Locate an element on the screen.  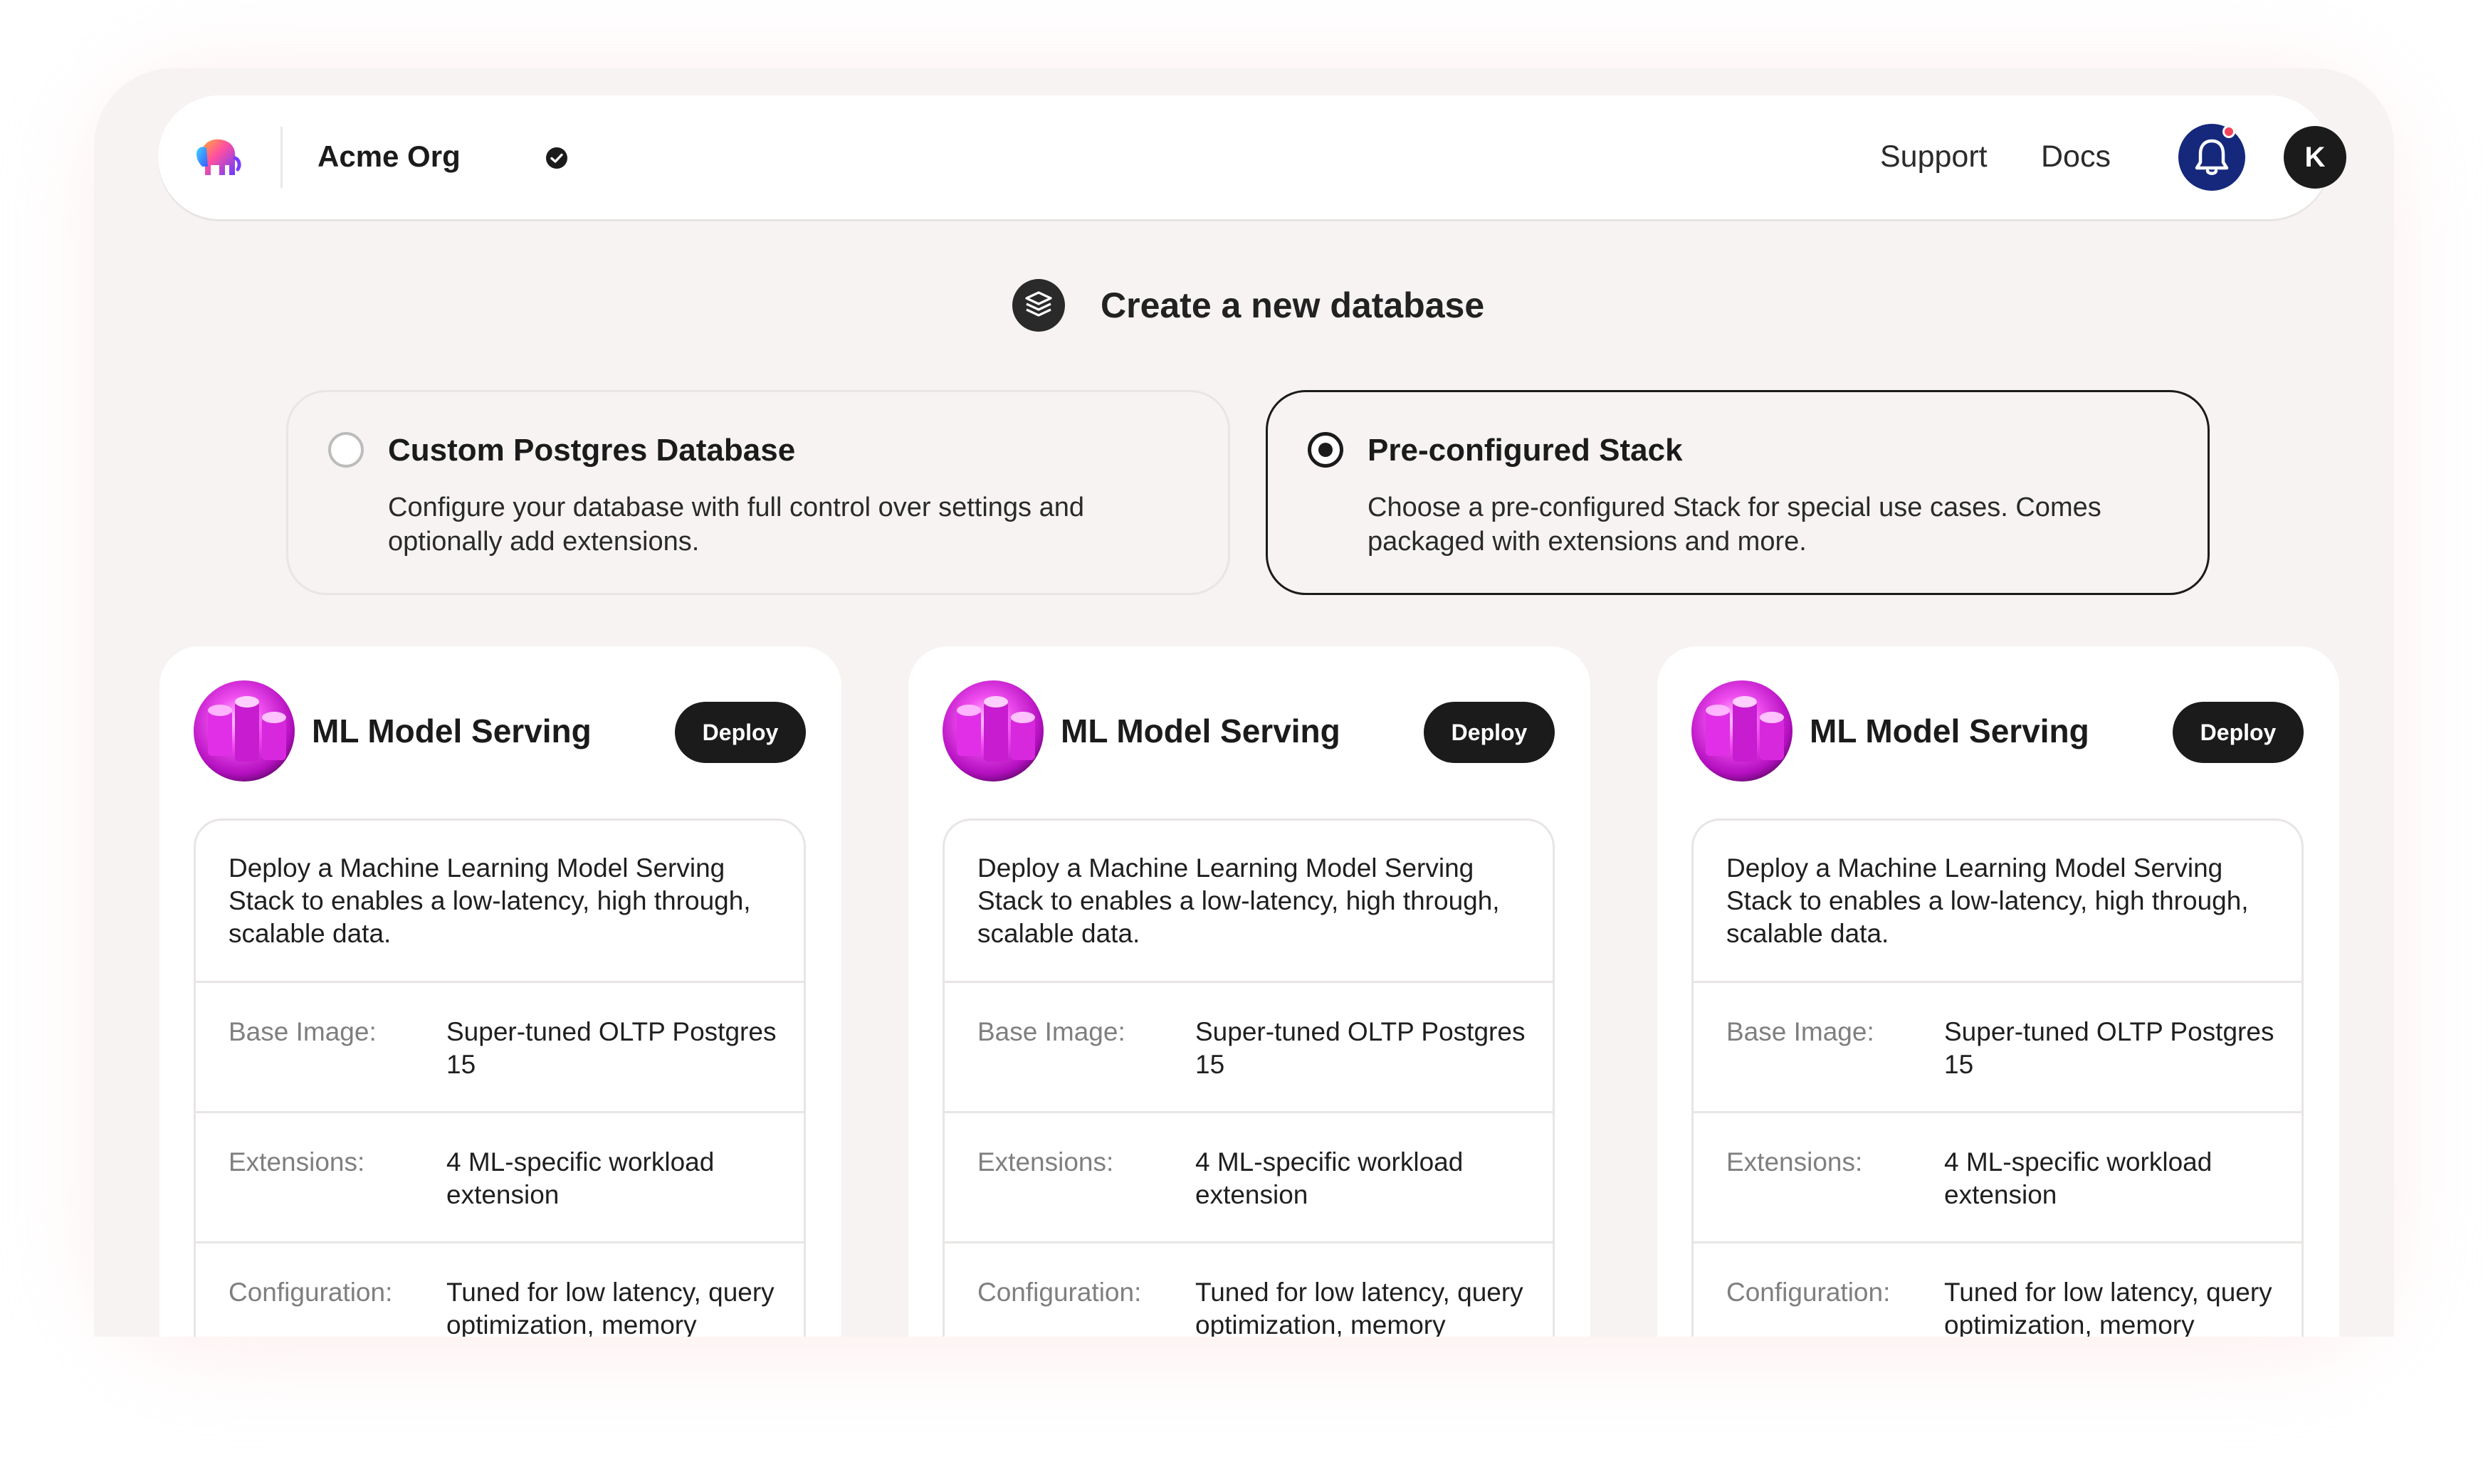
bell-icon is located at coordinates (2212, 157).